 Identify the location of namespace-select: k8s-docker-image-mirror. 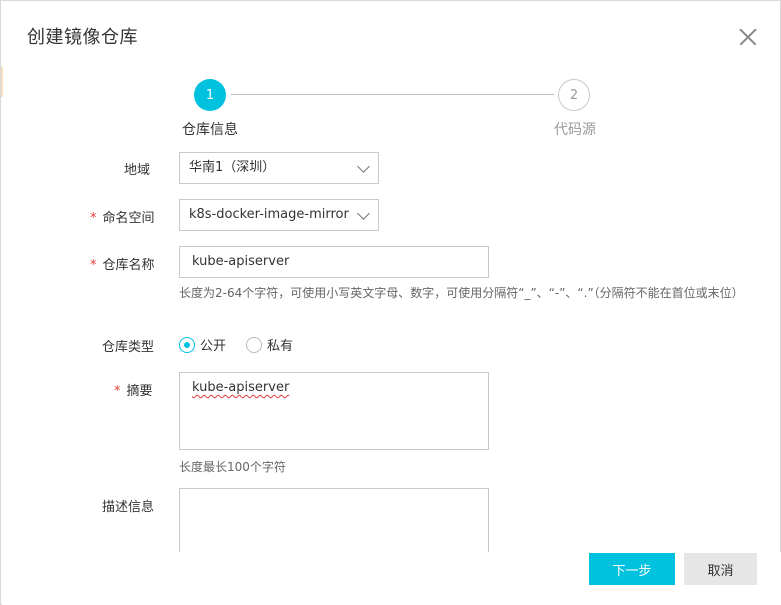
(279, 215).